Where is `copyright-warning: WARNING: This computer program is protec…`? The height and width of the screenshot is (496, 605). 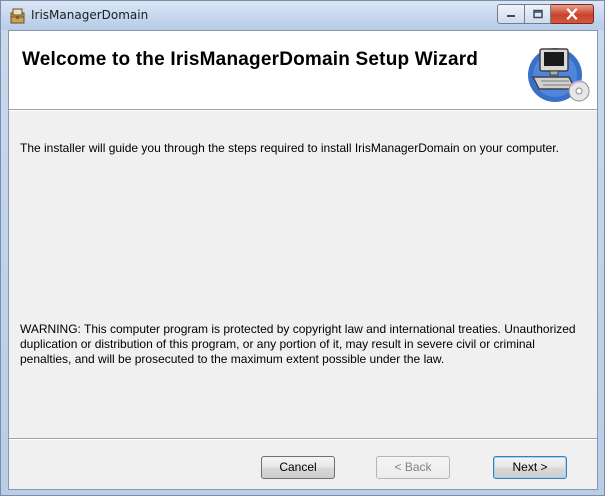
copyright-warning: WARNING: This computer program is protec… is located at coordinates (298, 344).